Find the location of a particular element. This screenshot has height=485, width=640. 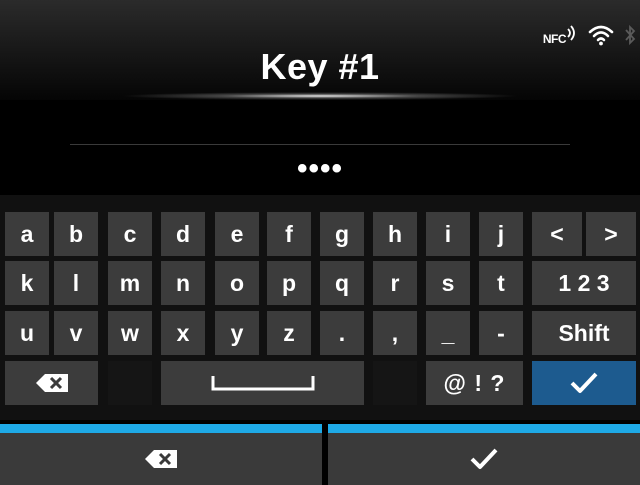

key-blank-left is located at coordinates (130, 383).